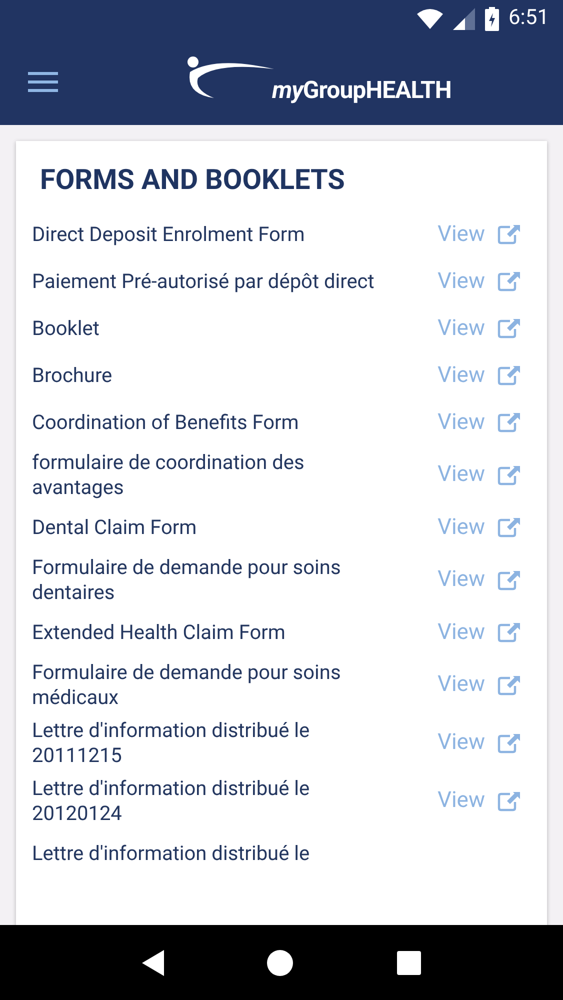 The height and width of the screenshot is (1000, 563). Describe the element at coordinates (171, 801) in the screenshot. I see `form-title: Lettre d'information distribué le 20120124` at that location.